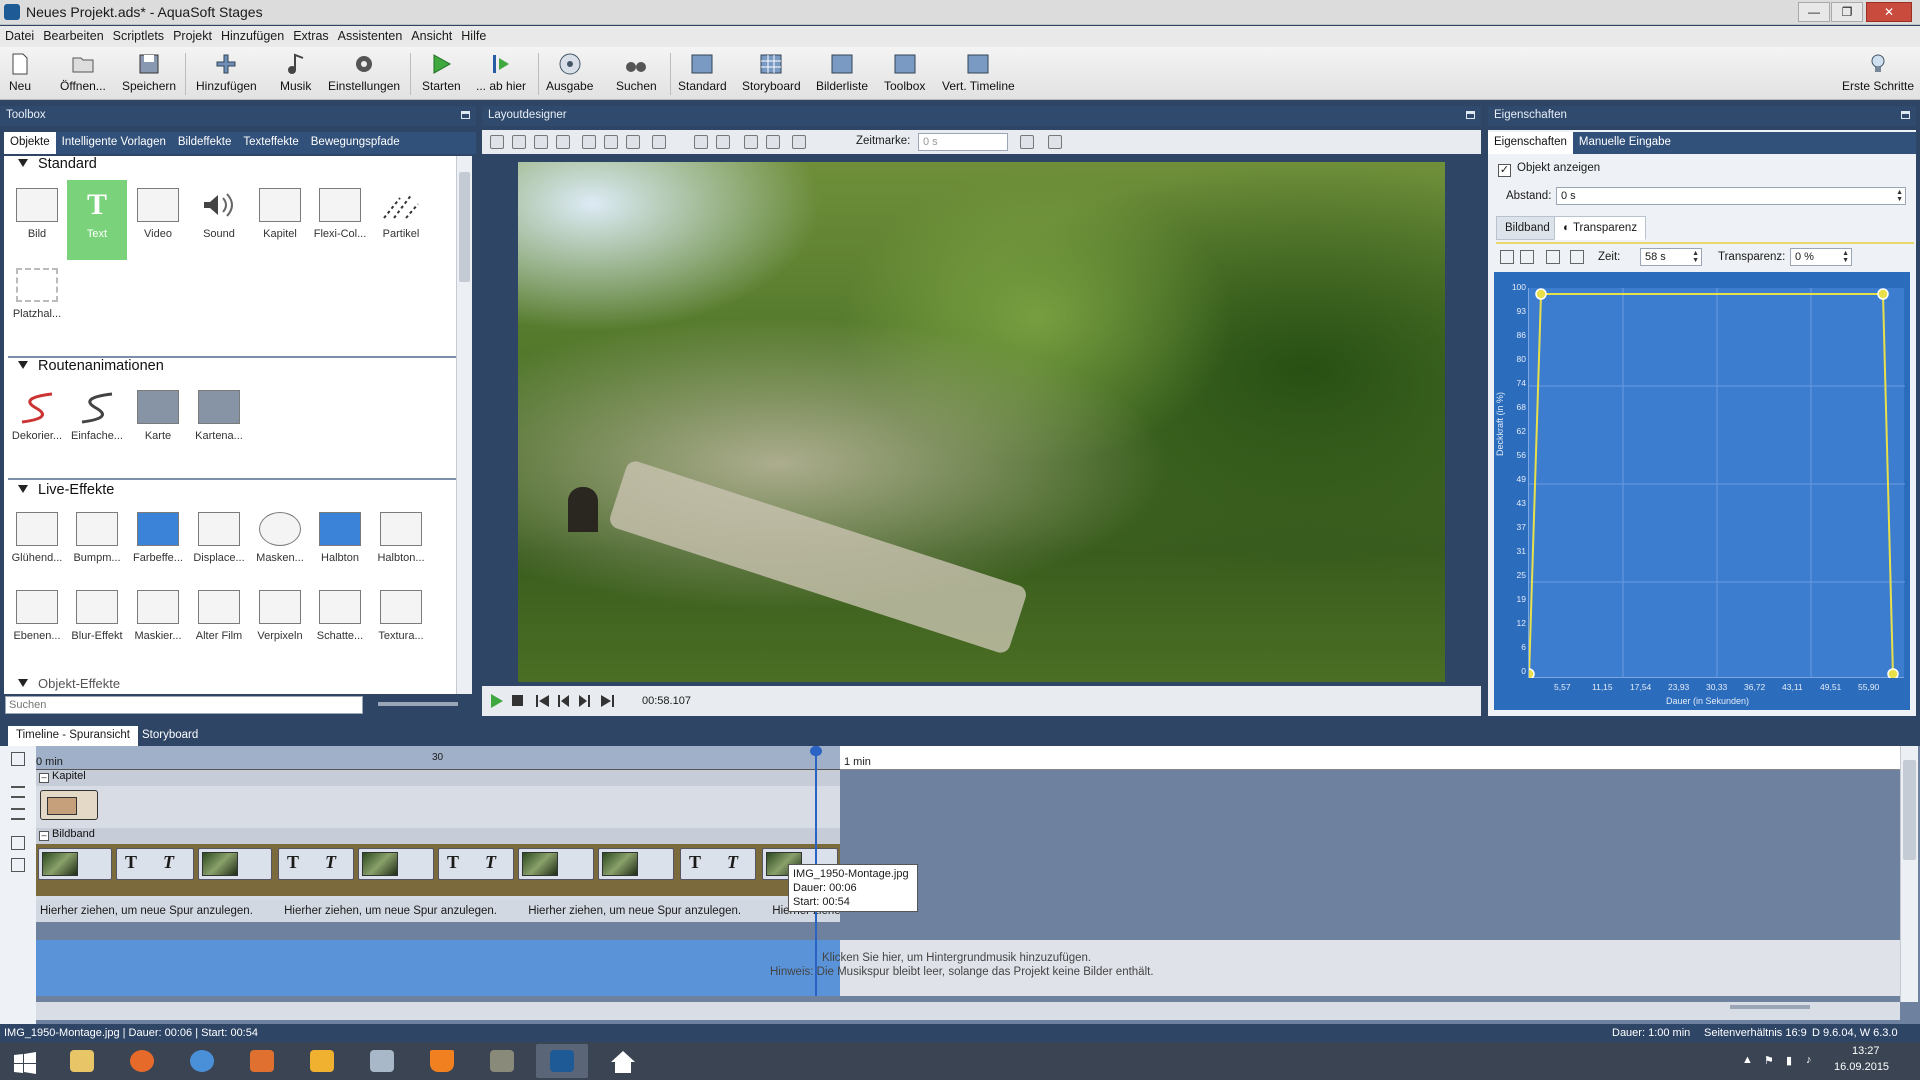 The width and height of the screenshot is (1920, 1080). I want to click on zeit-field: 58 s ▲ ▼, so click(1671, 257).